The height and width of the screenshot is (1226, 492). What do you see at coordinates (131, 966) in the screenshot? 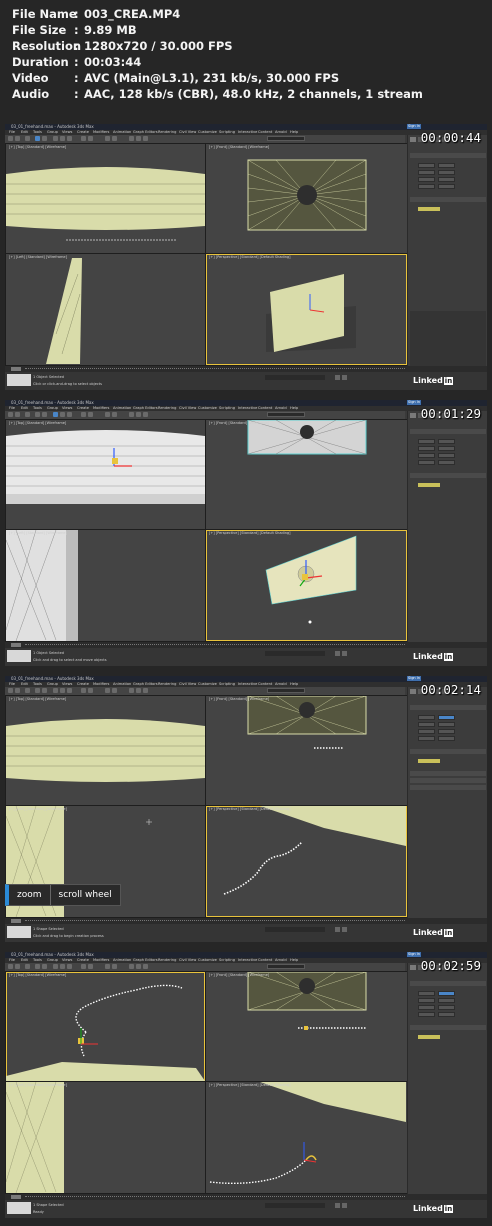
I see `material-editor-icon` at bounding box center [131, 966].